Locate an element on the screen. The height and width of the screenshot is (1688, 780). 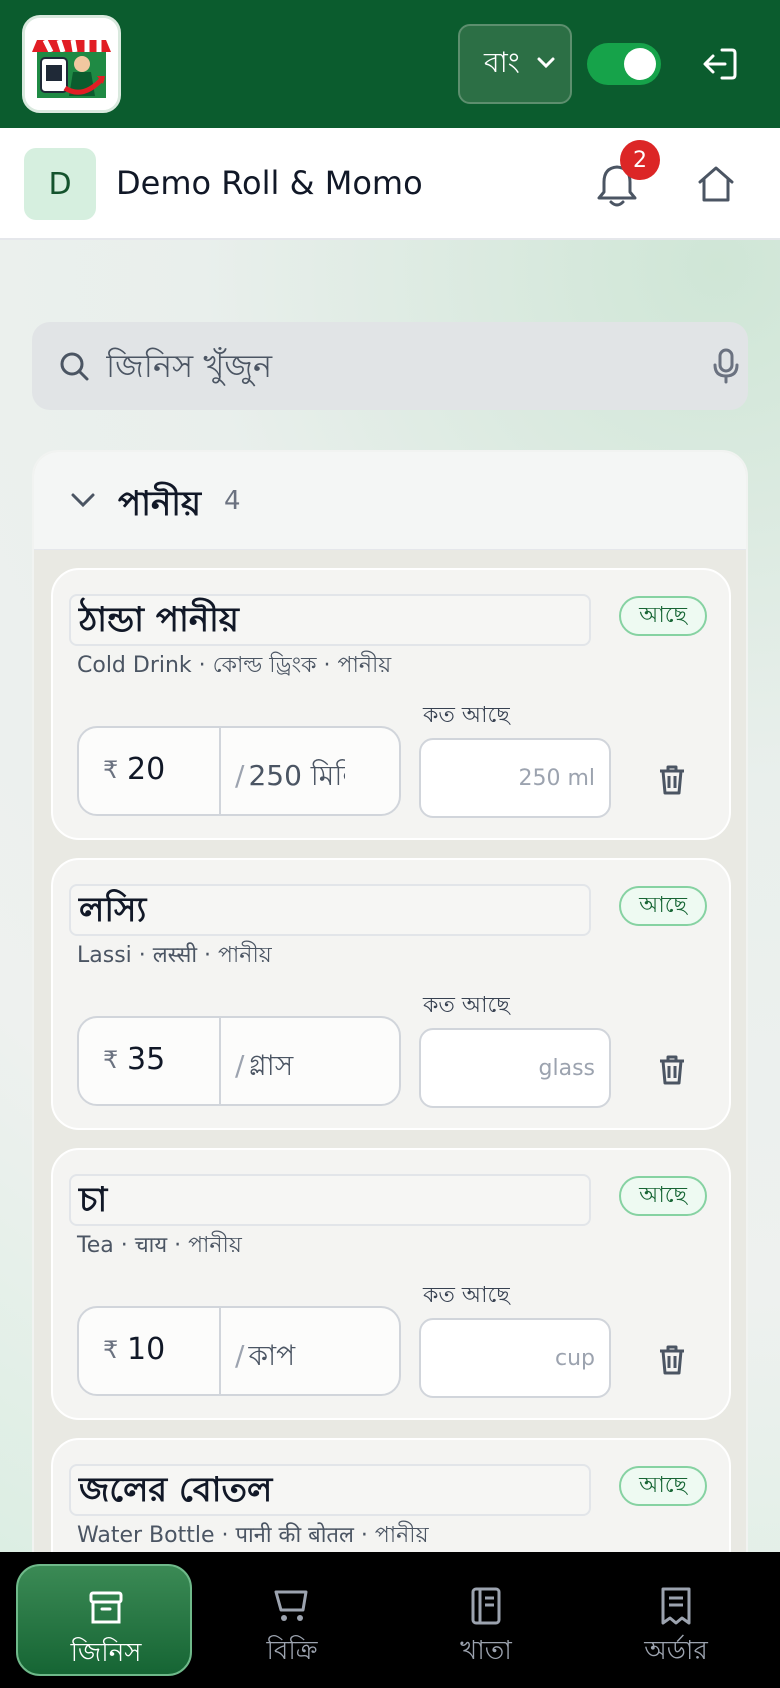
unit-value: 250 মিলি is located at coordinates (296, 775).